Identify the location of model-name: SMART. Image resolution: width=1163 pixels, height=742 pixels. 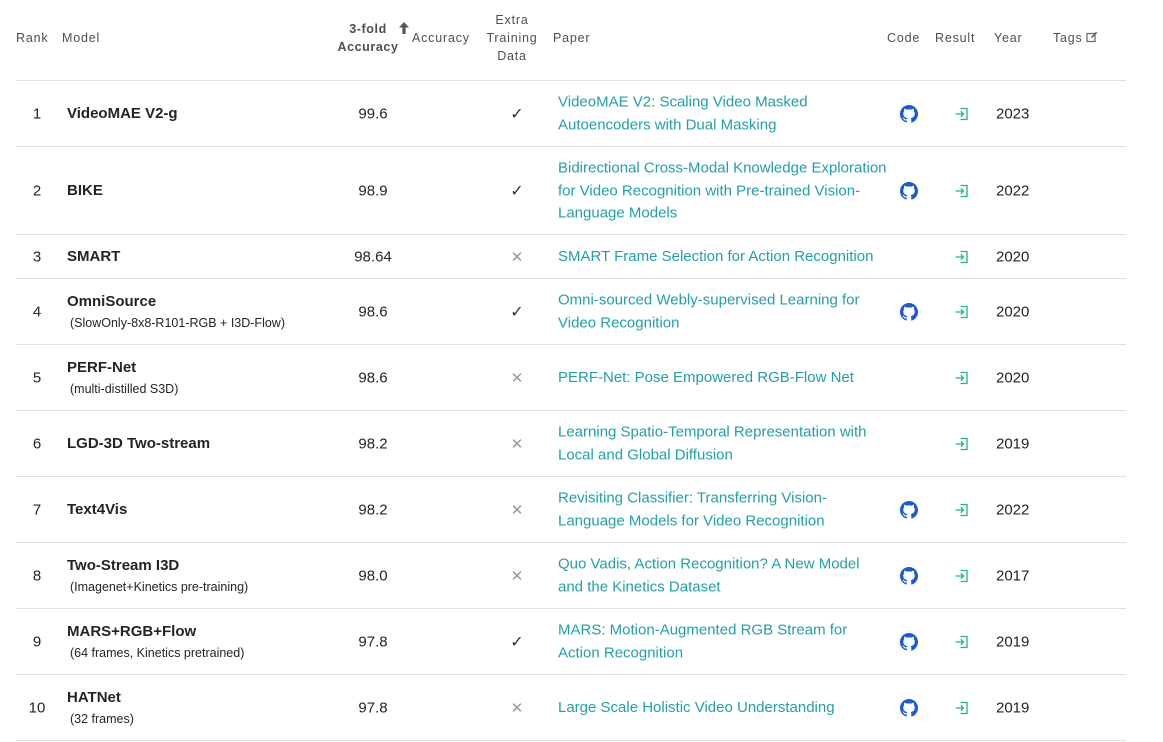
(93, 257).